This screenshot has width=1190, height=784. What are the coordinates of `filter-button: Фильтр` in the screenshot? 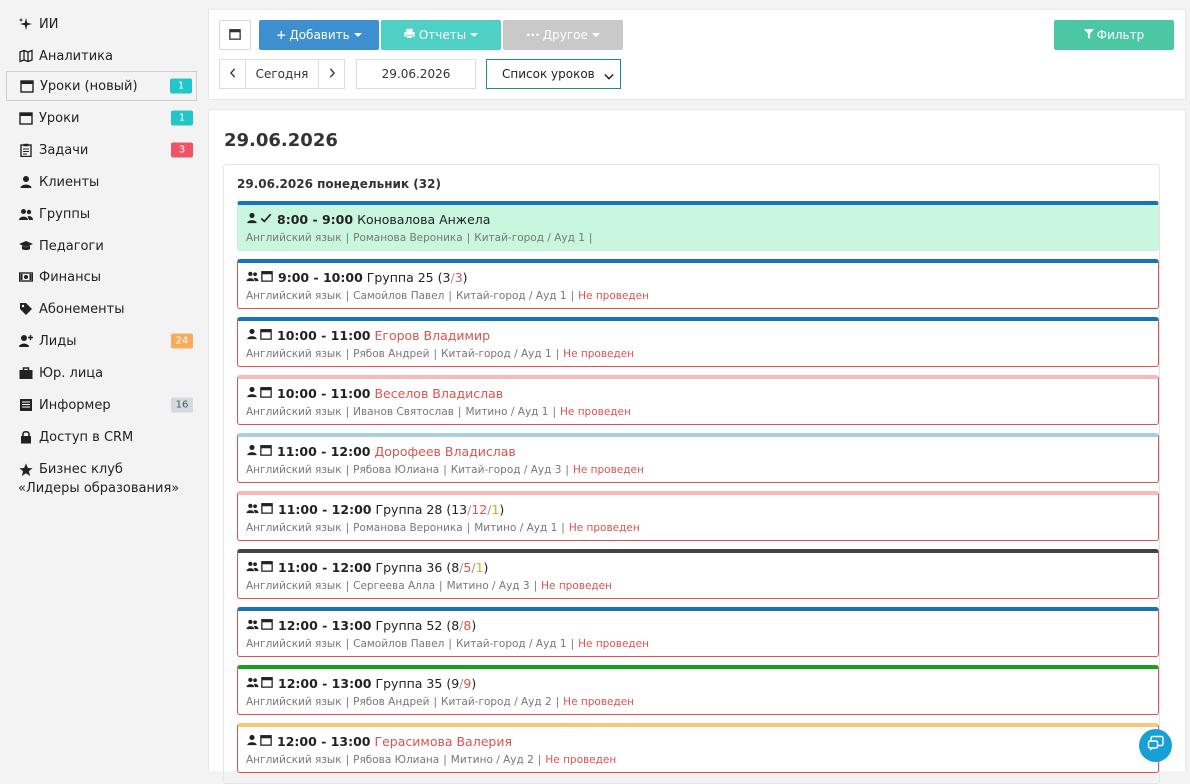 It's located at (1114, 35).